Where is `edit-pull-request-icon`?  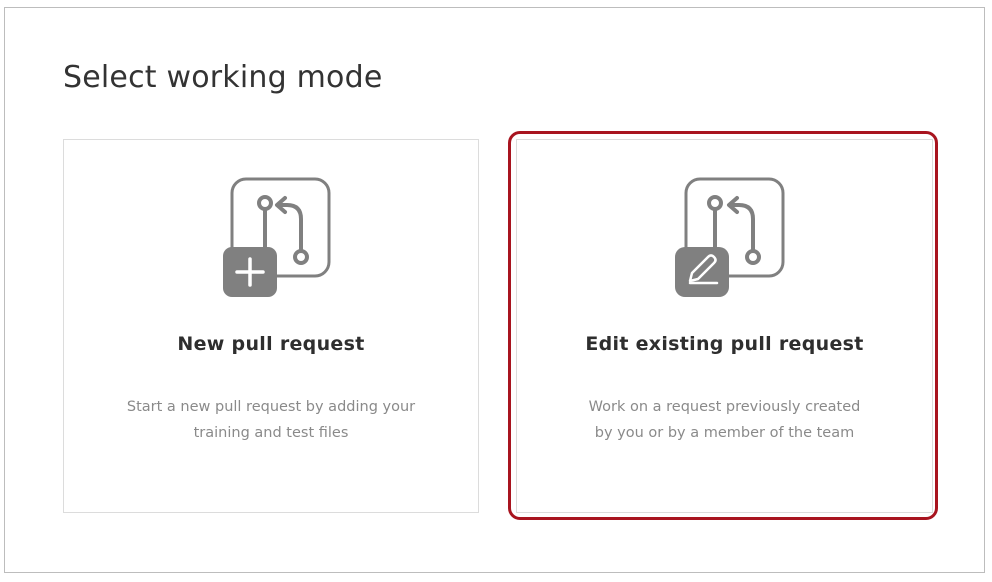
edit-pull-request-icon is located at coordinates (729, 237).